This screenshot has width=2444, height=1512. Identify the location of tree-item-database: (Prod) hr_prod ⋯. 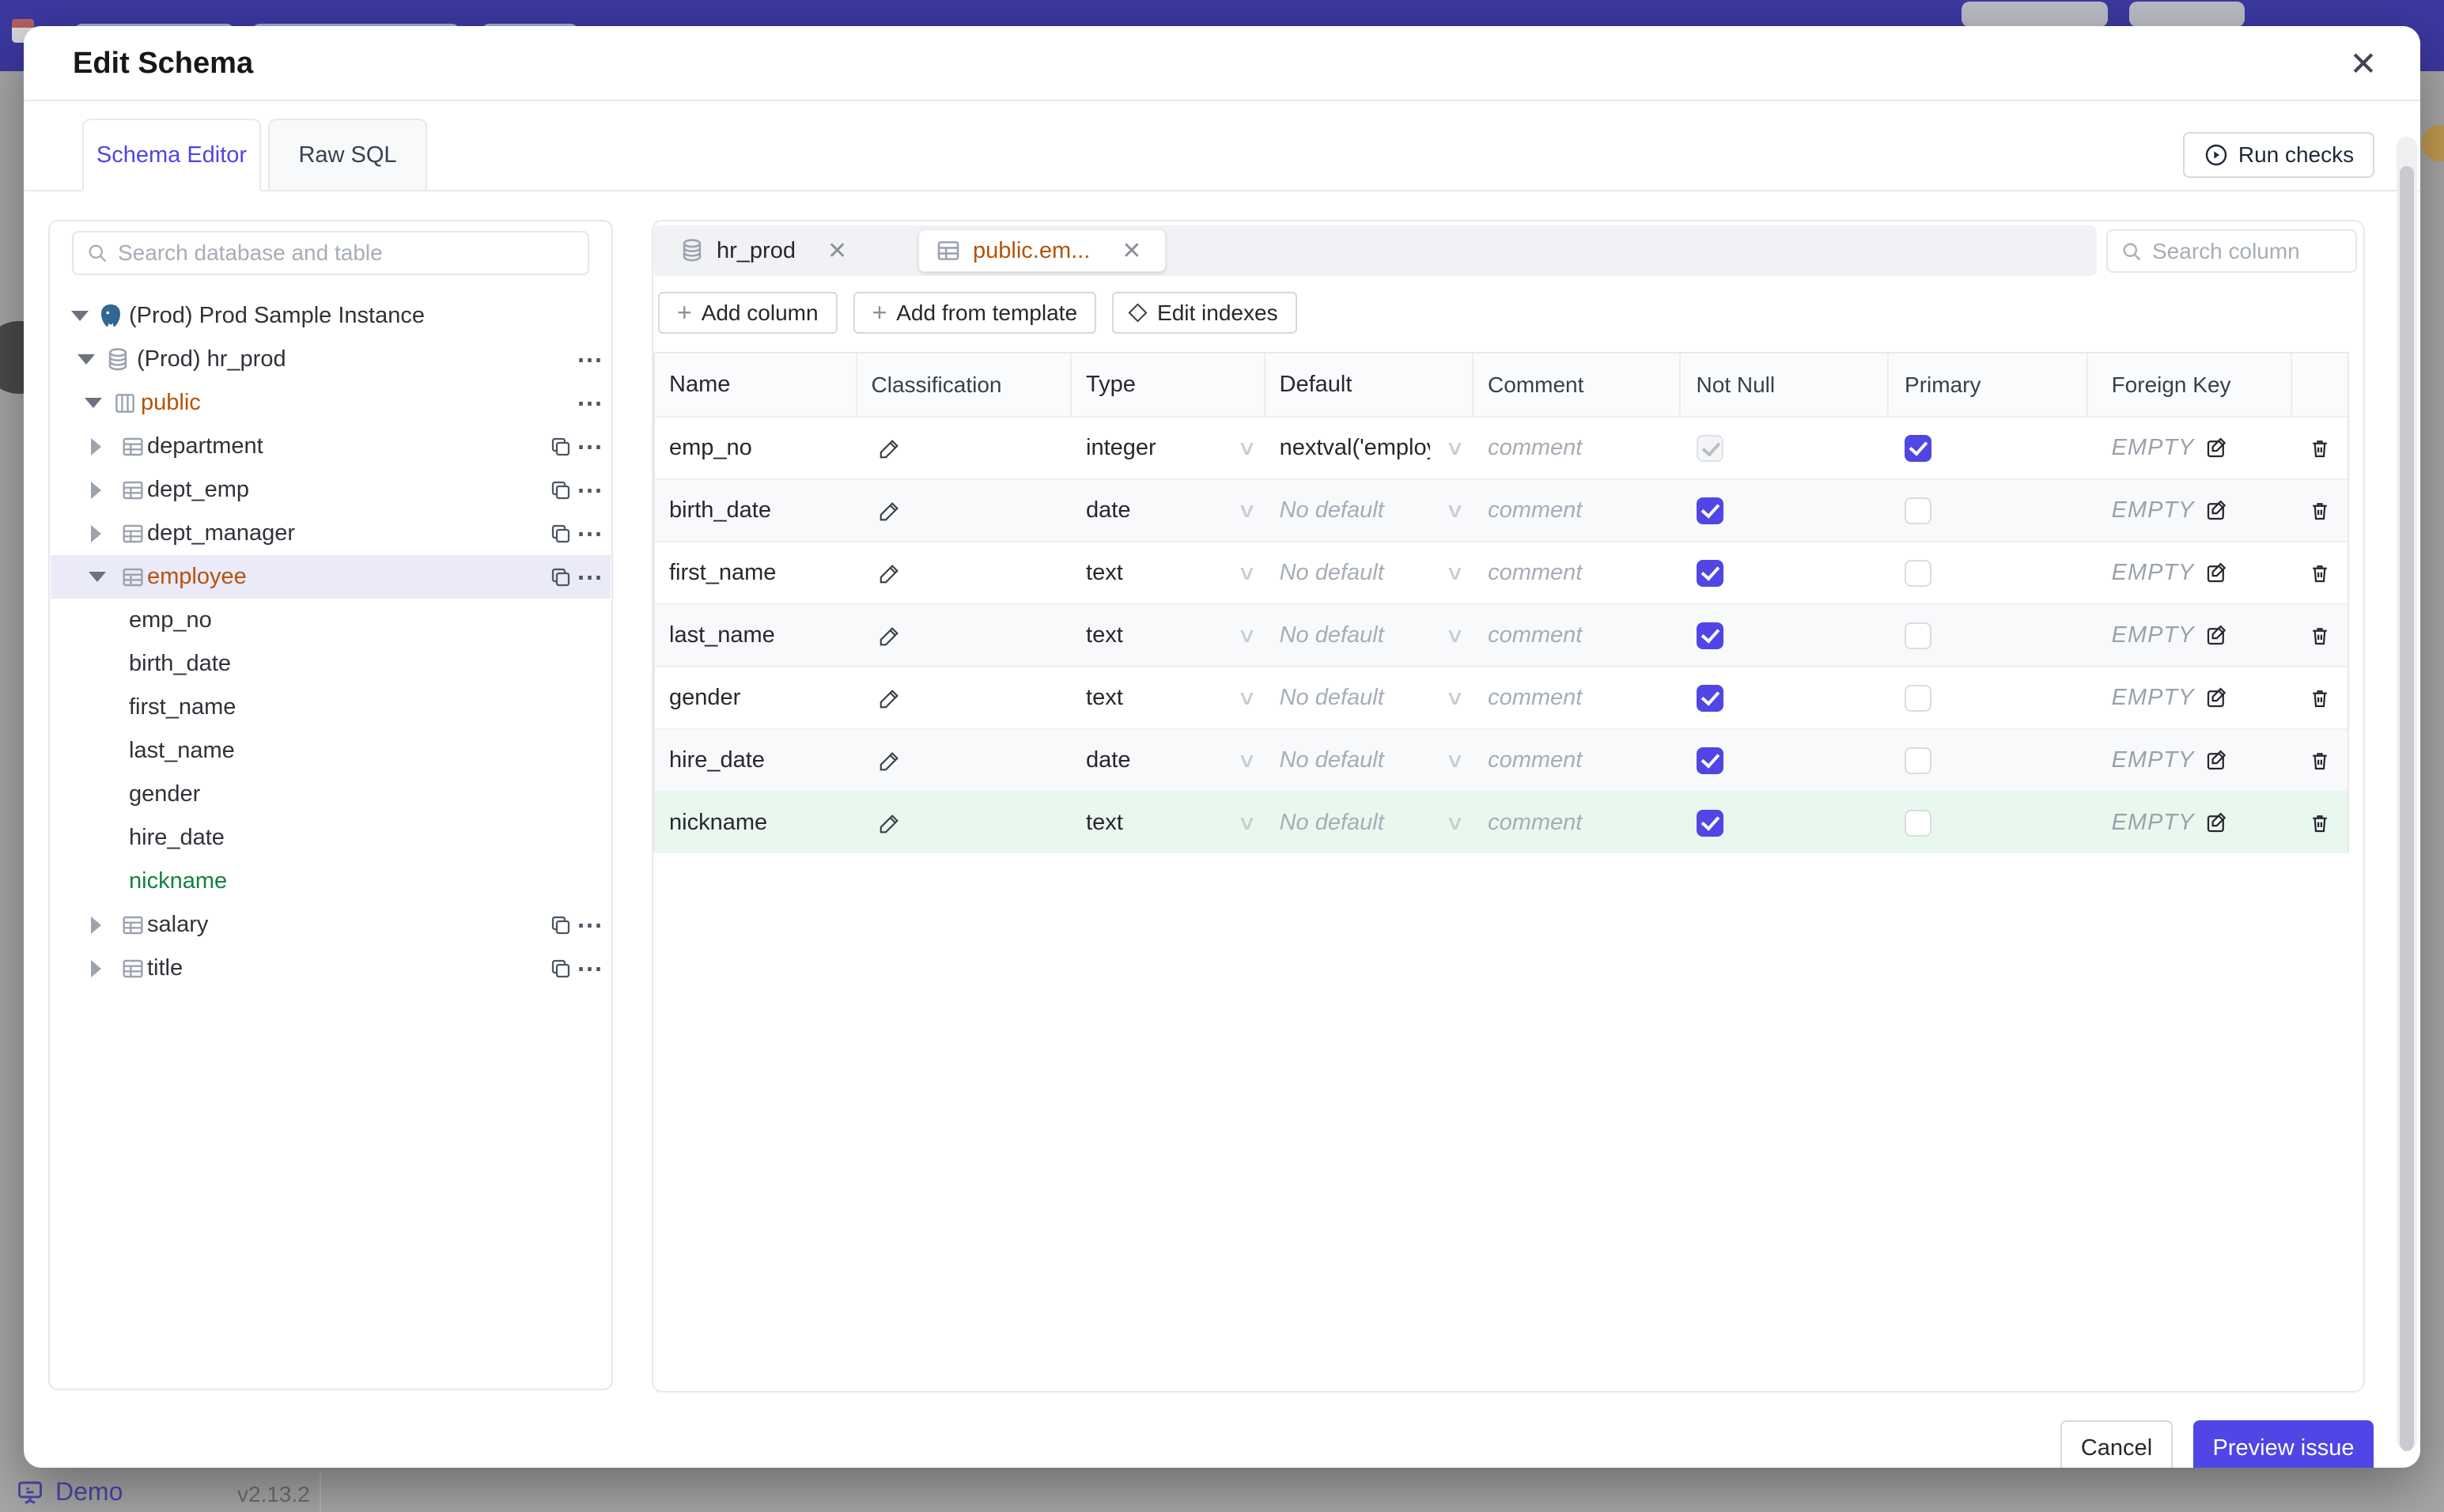
(331, 360).